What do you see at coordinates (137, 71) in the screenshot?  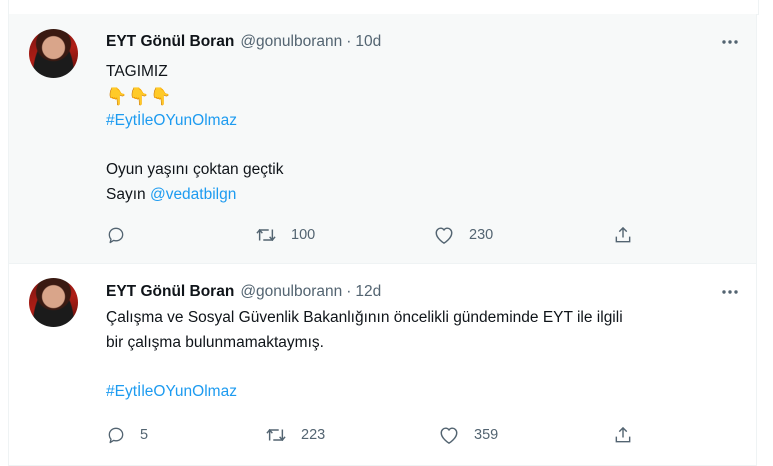 I see `text-segment: TAGIMIZ` at bounding box center [137, 71].